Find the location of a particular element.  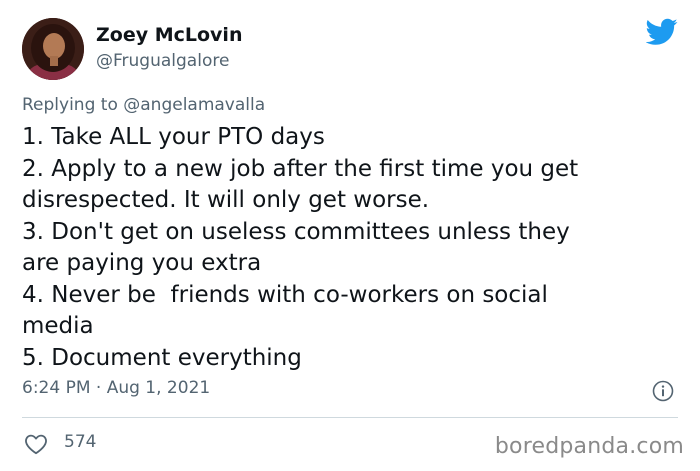

replying-to-label: Replying to is located at coordinates (73, 105).